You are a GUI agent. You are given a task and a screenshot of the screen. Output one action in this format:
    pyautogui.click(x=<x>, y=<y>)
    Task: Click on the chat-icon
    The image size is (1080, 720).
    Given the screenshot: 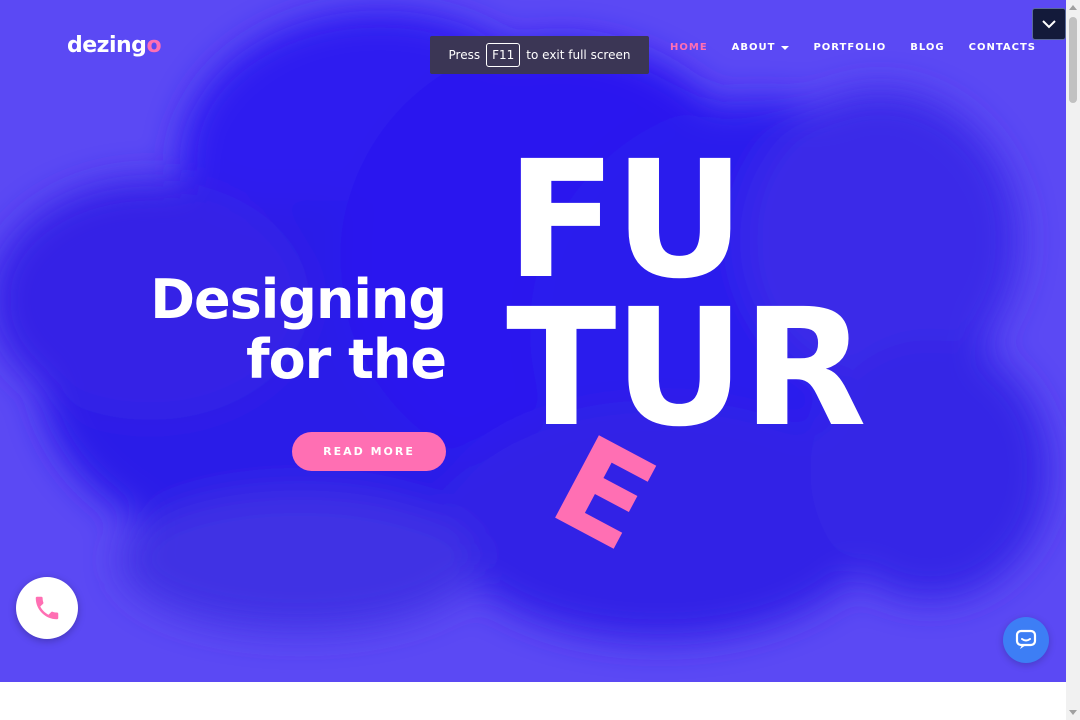 What is the action you would take?
    pyautogui.click(x=1026, y=639)
    